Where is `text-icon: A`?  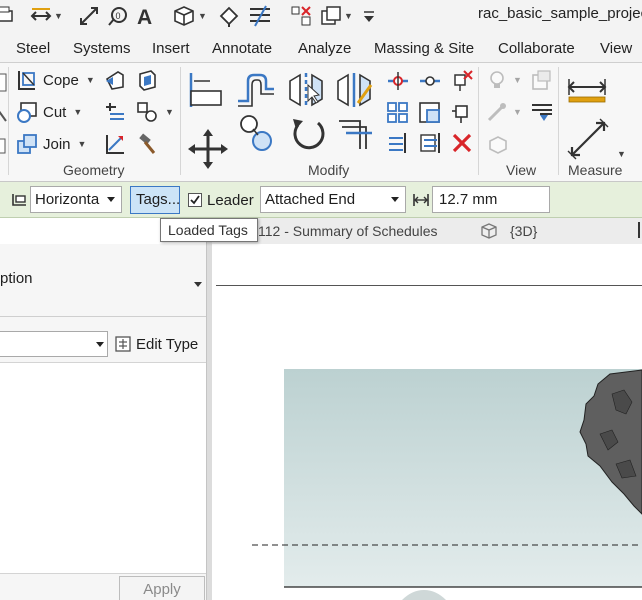 text-icon: A is located at coordinates (146, 16).